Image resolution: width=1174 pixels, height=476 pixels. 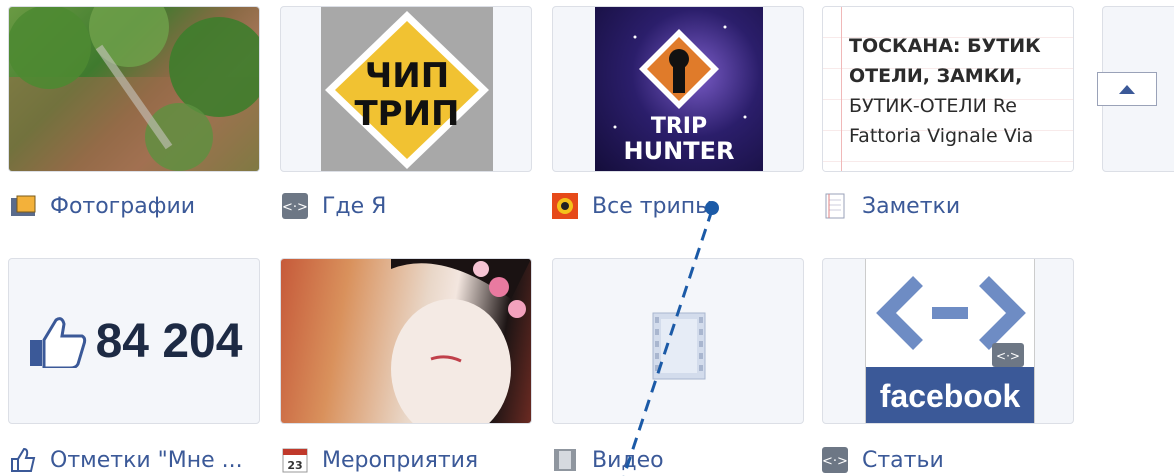 I want to click on notes-preview-line: ТОСКАНА: БУТИК, so click(x=945, y=46).